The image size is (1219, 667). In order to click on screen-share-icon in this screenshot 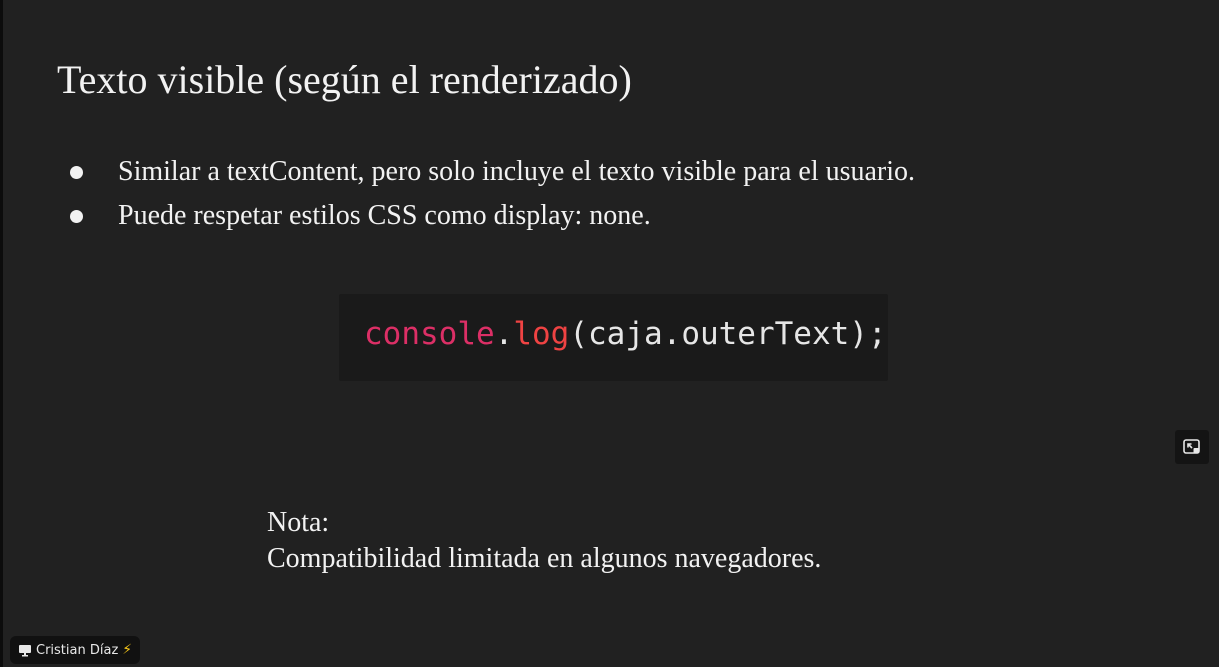, I will do `click(25, 650)`.